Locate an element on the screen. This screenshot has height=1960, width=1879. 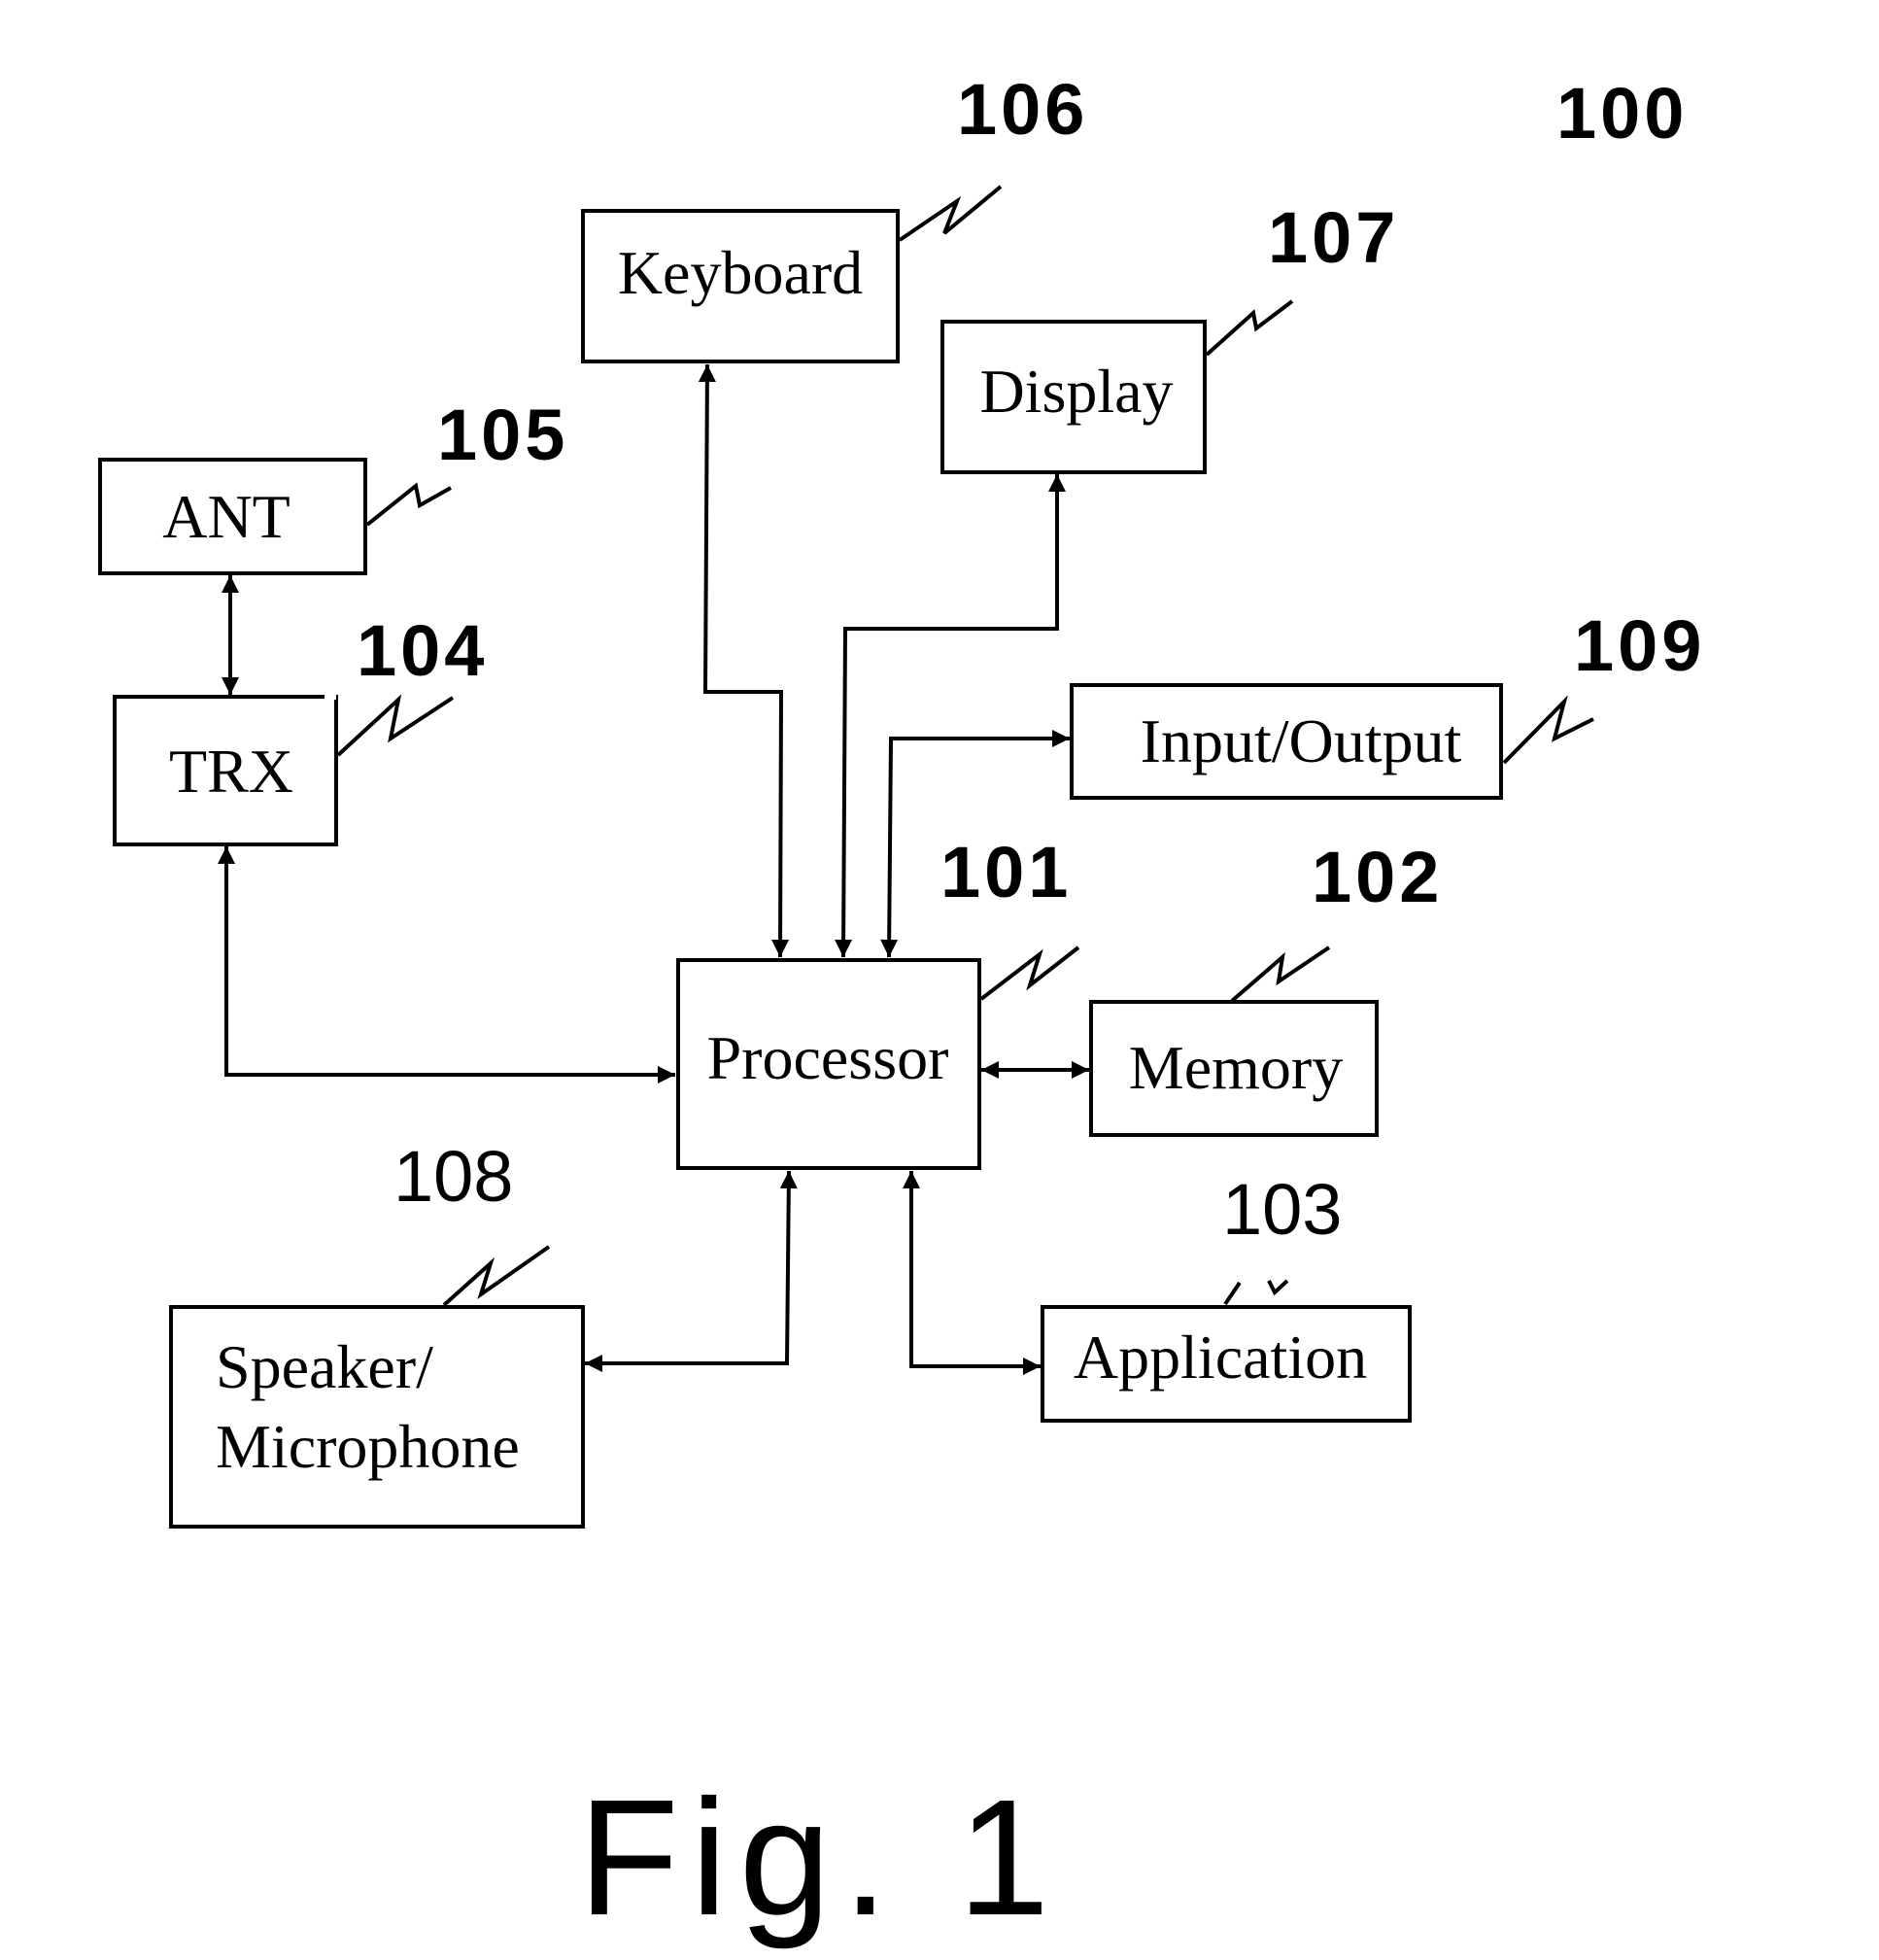
block-application: Application is located at coordinates (1226, 1364).